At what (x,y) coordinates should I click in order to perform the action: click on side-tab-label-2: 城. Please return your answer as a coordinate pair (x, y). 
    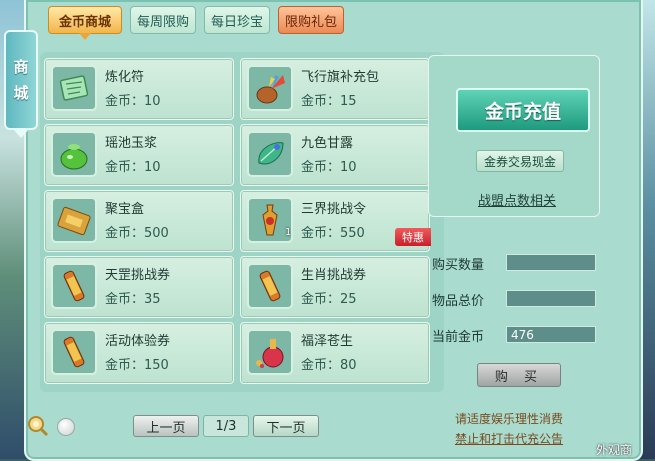
    Looking at the image, I should click on (21, 93).